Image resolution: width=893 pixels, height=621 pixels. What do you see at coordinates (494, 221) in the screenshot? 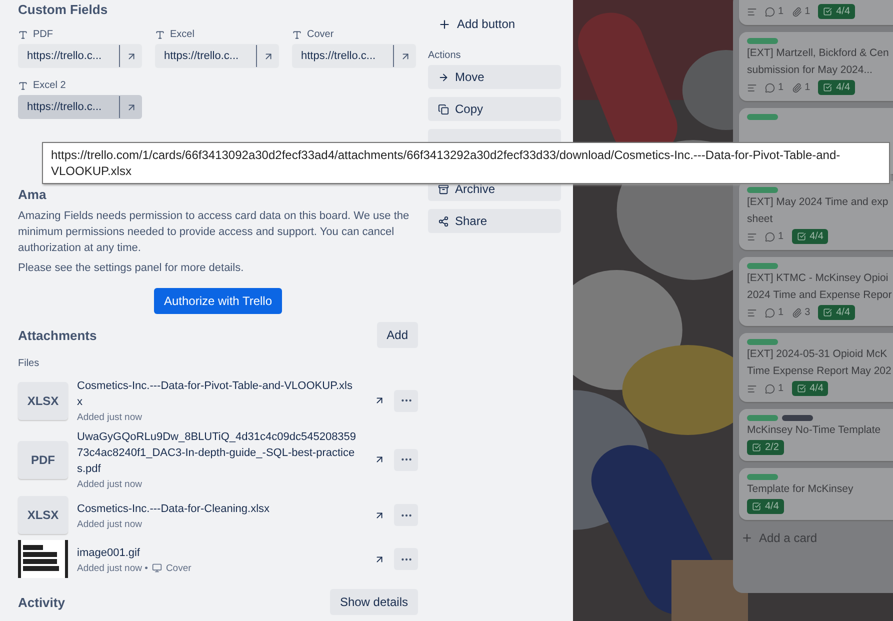
I see `share-button: Share` at bounding box center [494, 221].